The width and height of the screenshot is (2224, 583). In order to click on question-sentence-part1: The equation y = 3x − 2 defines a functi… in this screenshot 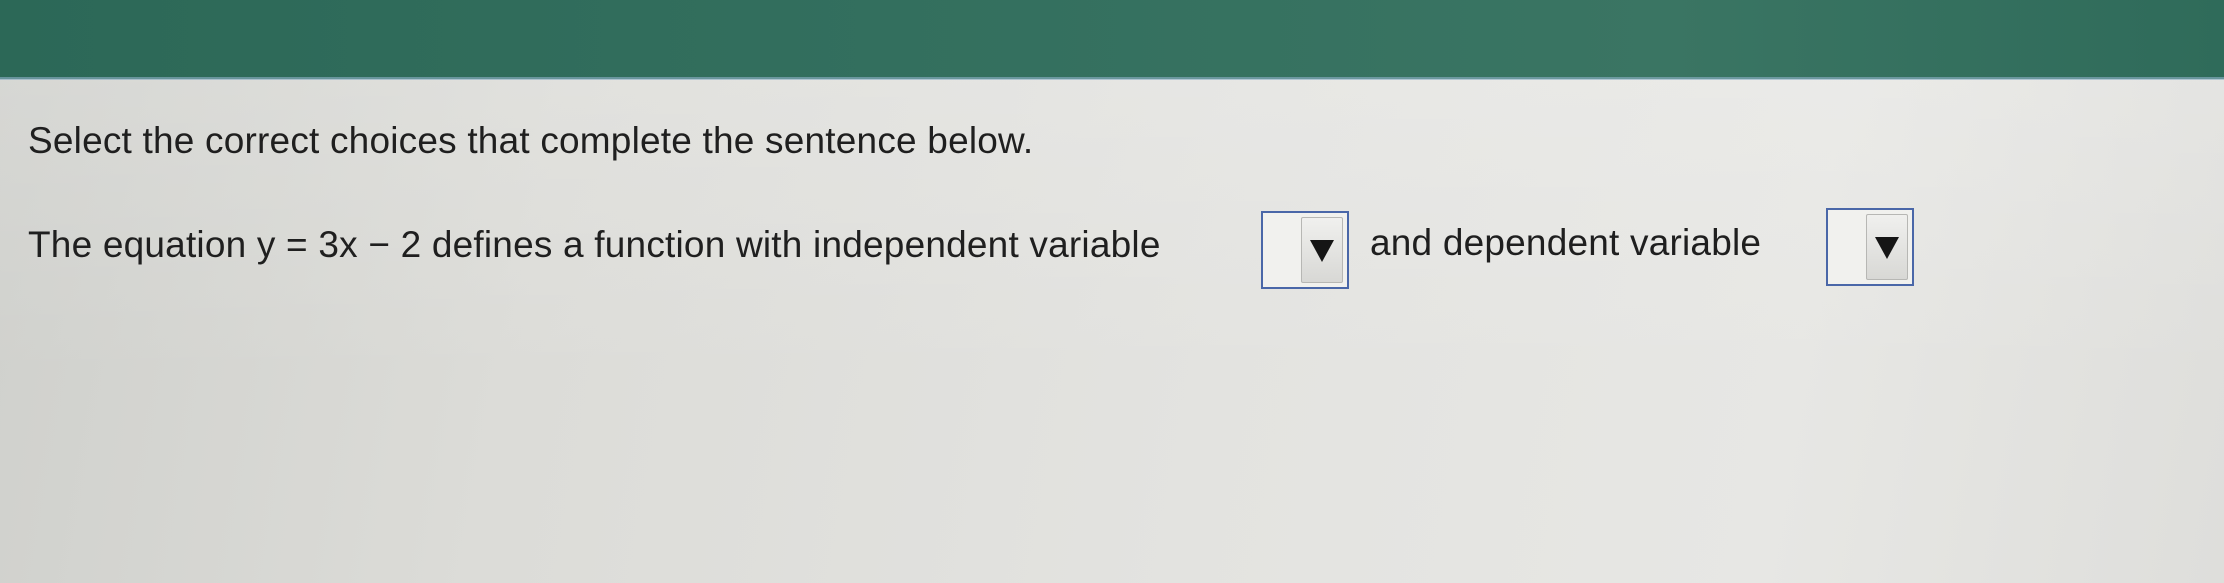, I will do `click(594, 244)`.